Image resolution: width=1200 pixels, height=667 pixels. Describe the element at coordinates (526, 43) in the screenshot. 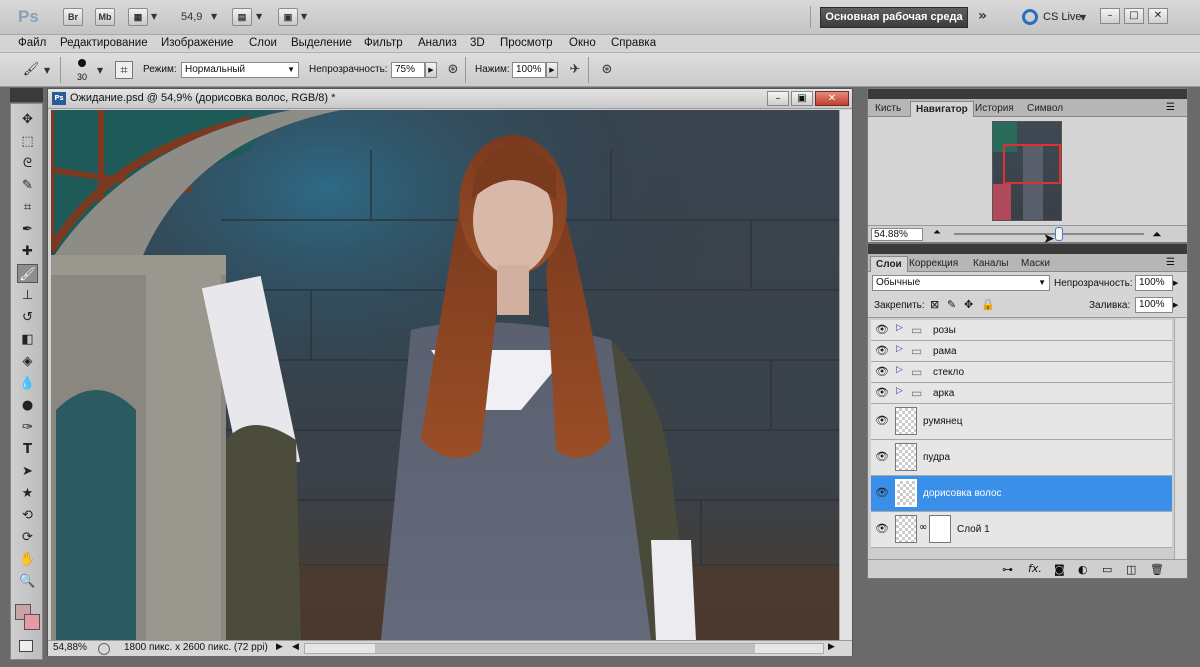

I see `menu-view: Просмотр` at that location.